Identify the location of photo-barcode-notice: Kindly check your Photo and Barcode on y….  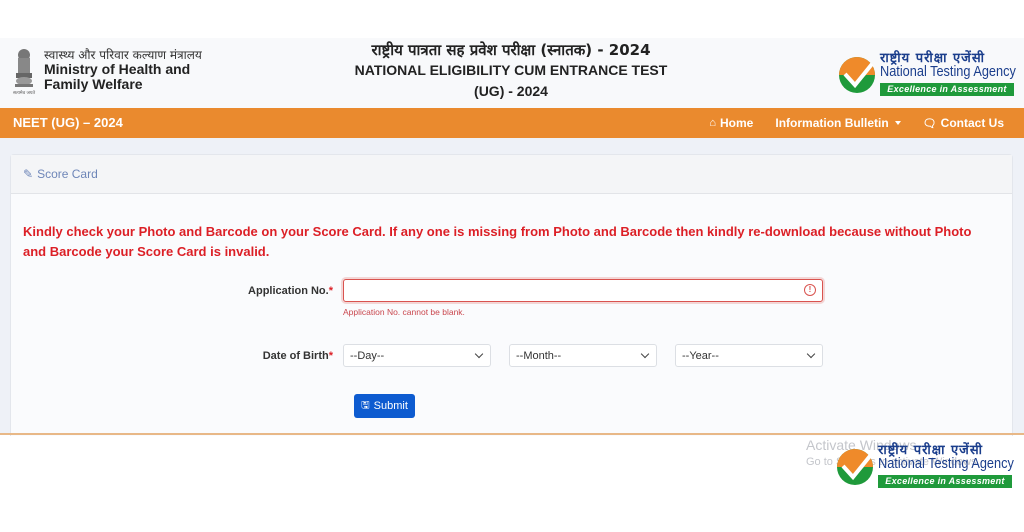
(497, 241).